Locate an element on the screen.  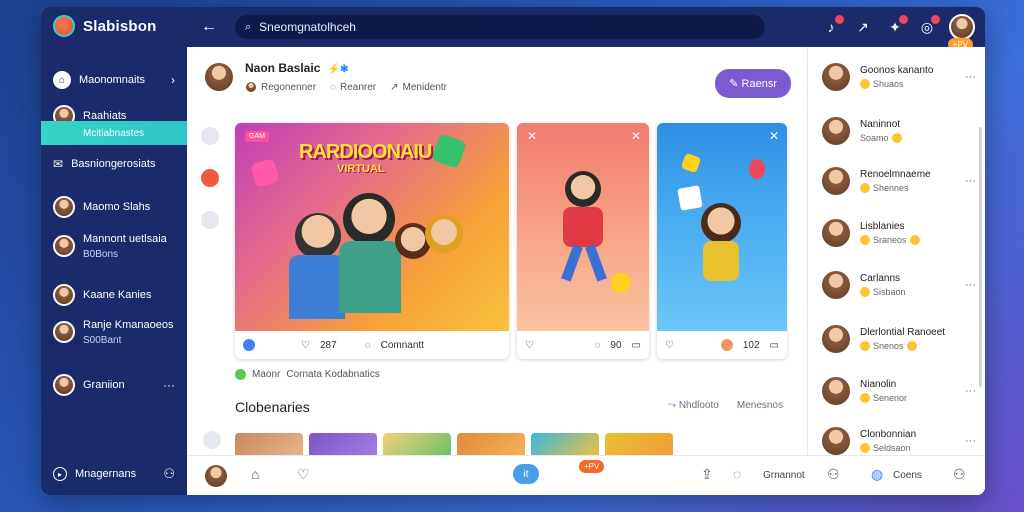
thumbnail-strip is located at coordinates (454, 445).